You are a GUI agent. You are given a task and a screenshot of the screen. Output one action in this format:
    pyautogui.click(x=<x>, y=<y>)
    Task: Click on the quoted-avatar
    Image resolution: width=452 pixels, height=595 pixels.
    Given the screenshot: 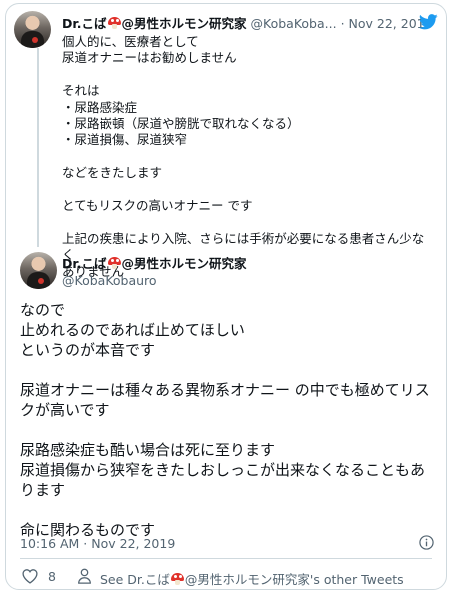 What is the action you would take?
    pyautogui.click(x=32, y=29)
    